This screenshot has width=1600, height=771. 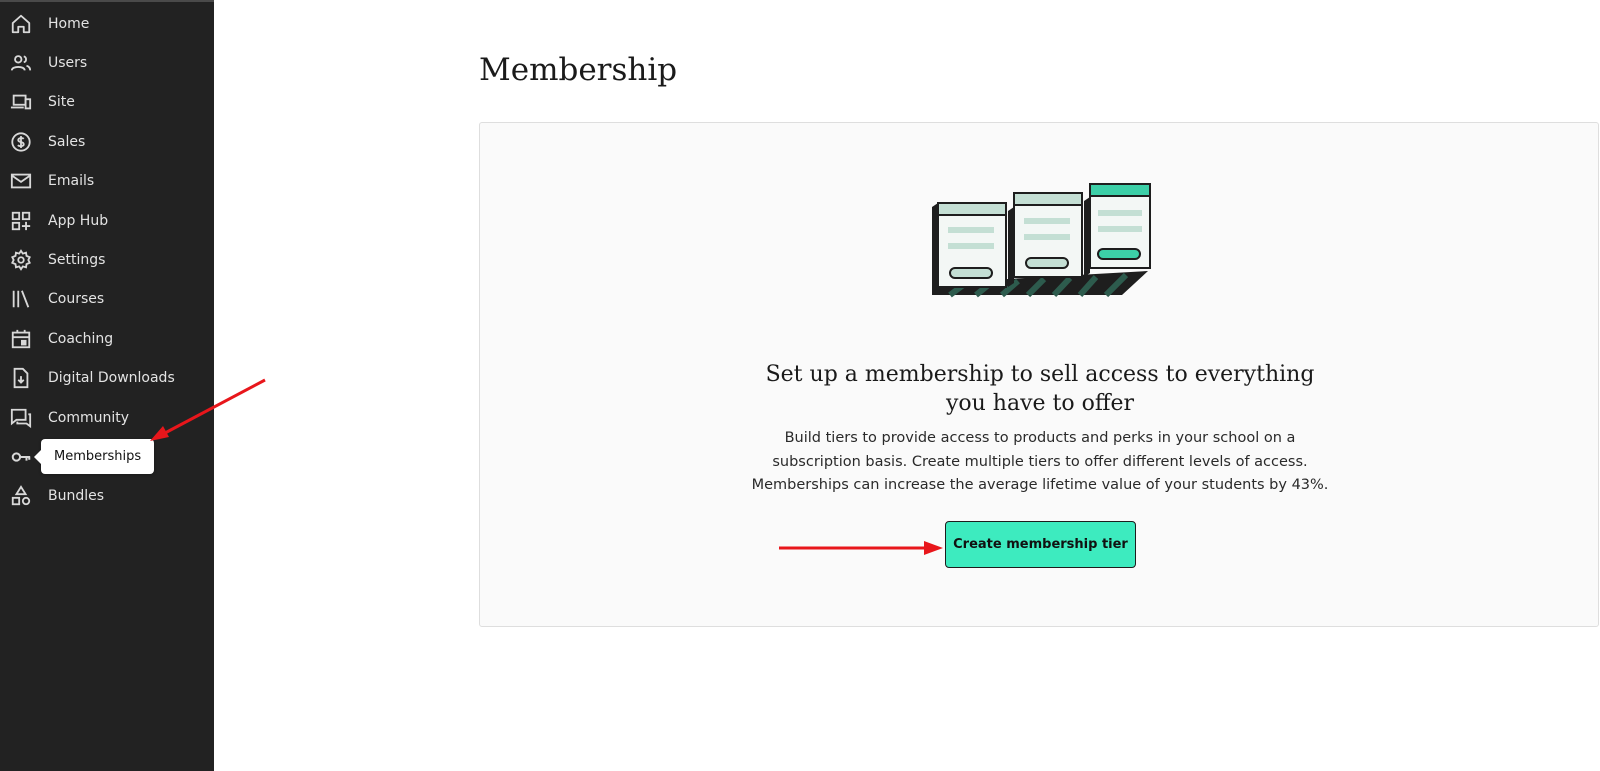 What do you see at coordinates (77, 260) in the screenshot?
I see `sidebar-item-label: Settings` at bounding box center [77, 260].